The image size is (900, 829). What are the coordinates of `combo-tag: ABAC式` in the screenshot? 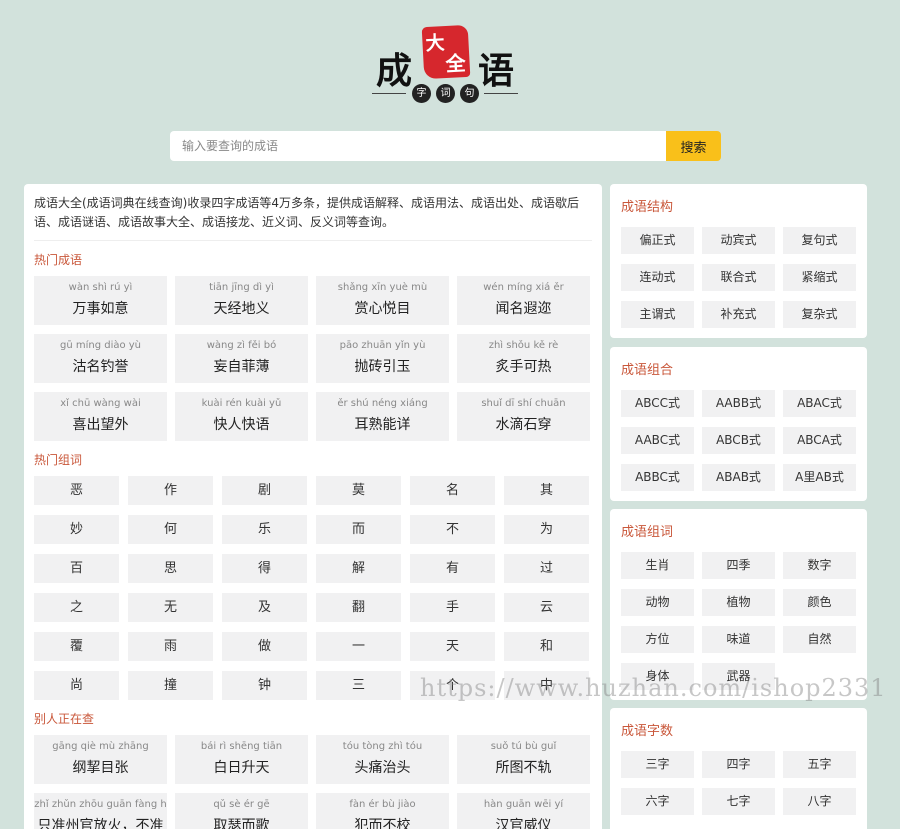 It's located at (819, 403).